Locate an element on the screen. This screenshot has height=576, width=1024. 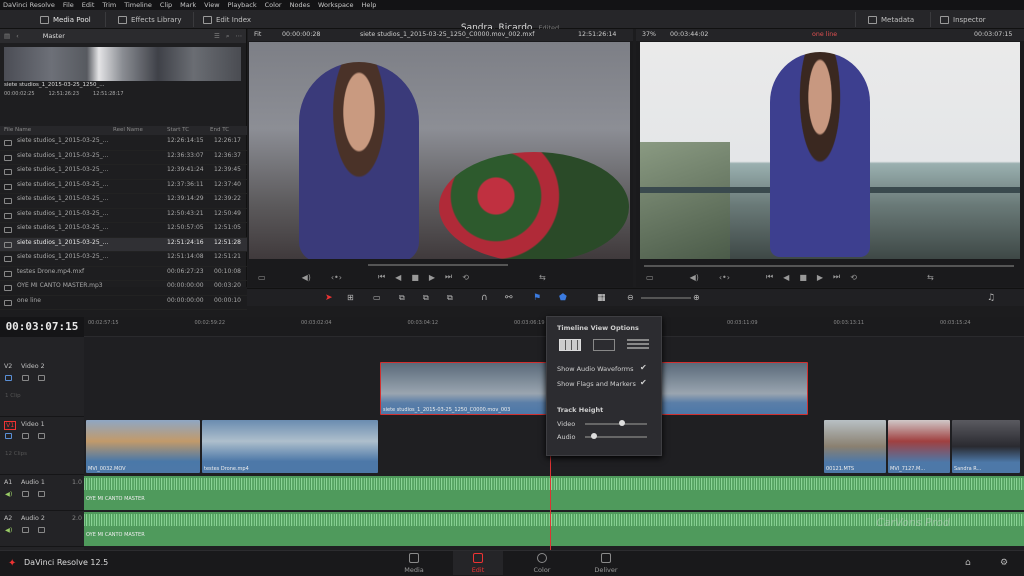
page-edit: Edit is located at coordinates (478, 563).